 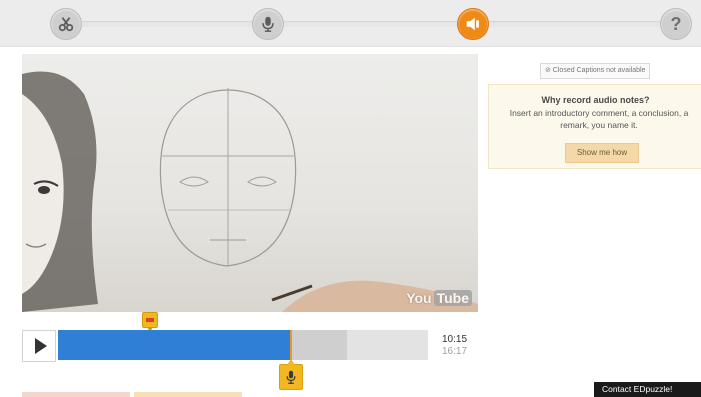 I want to click on youtube-you-text: You, so click(x=419, y=298).